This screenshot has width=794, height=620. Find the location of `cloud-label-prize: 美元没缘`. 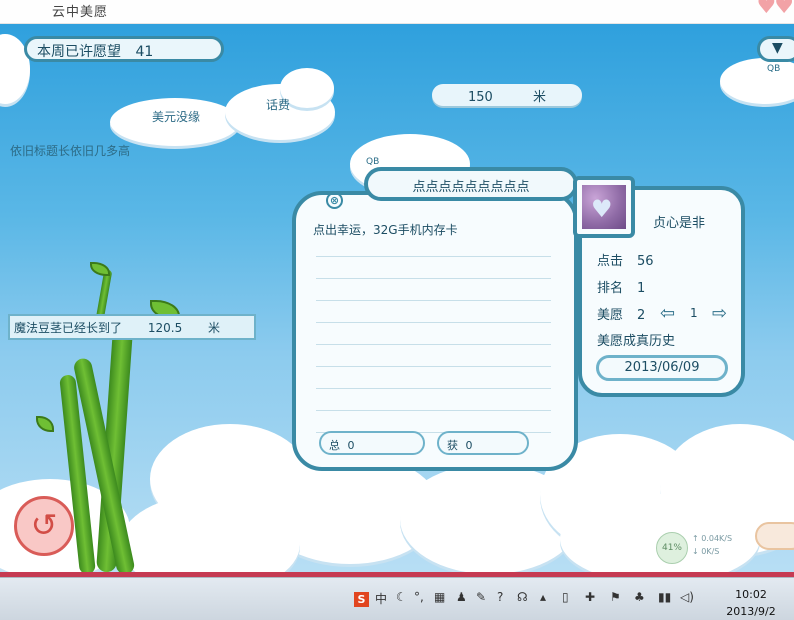

cloud-label-prize: 美元没缘 is located at coordinates (176, 116).